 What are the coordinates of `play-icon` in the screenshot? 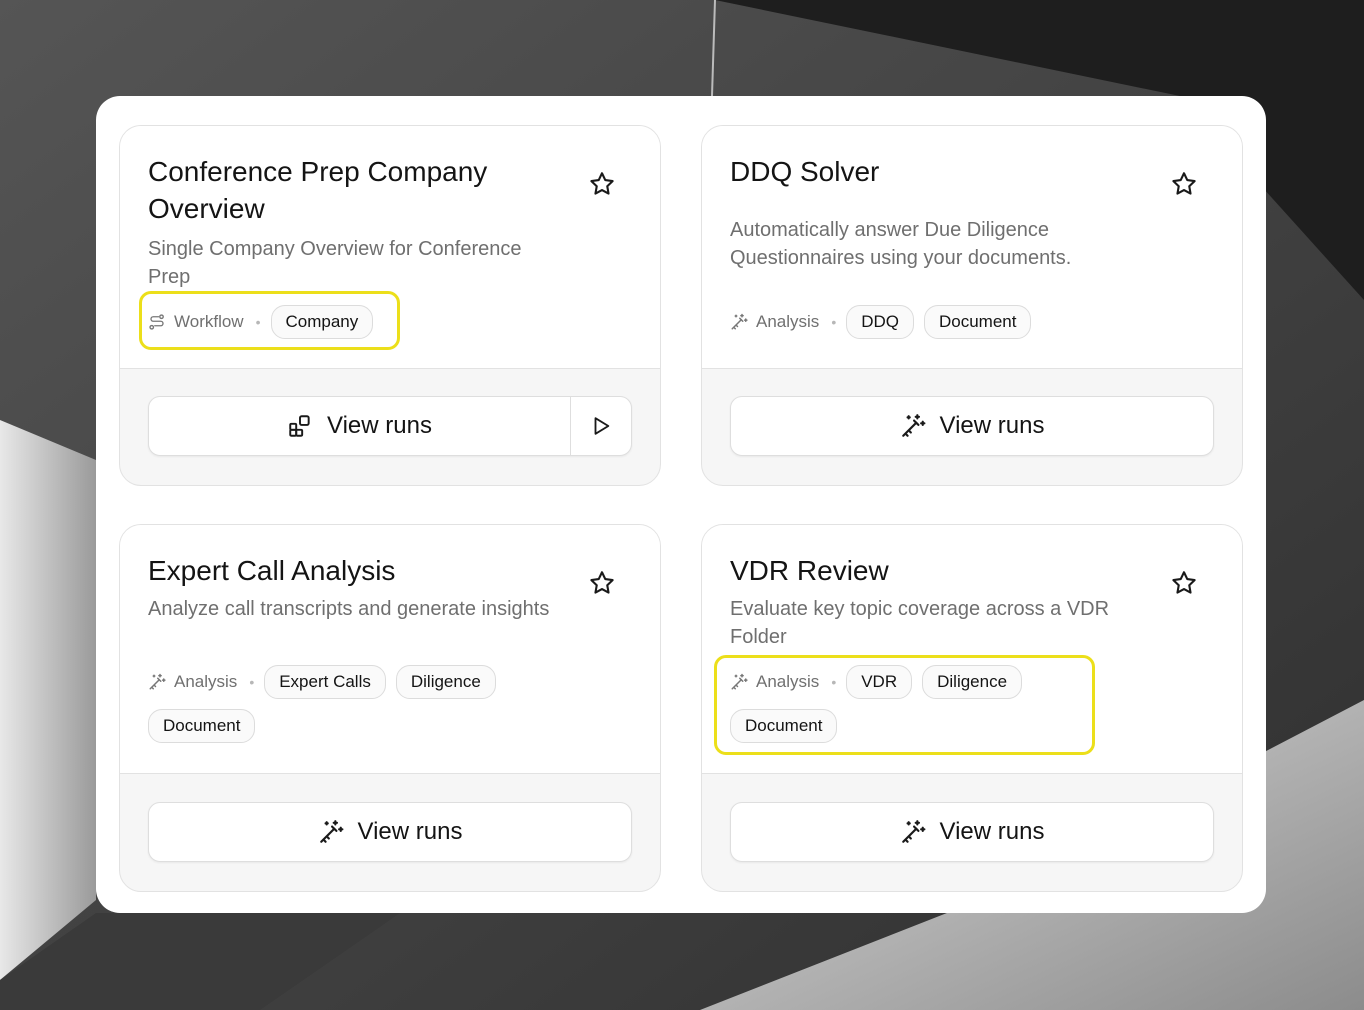 It's located at (601, 426).